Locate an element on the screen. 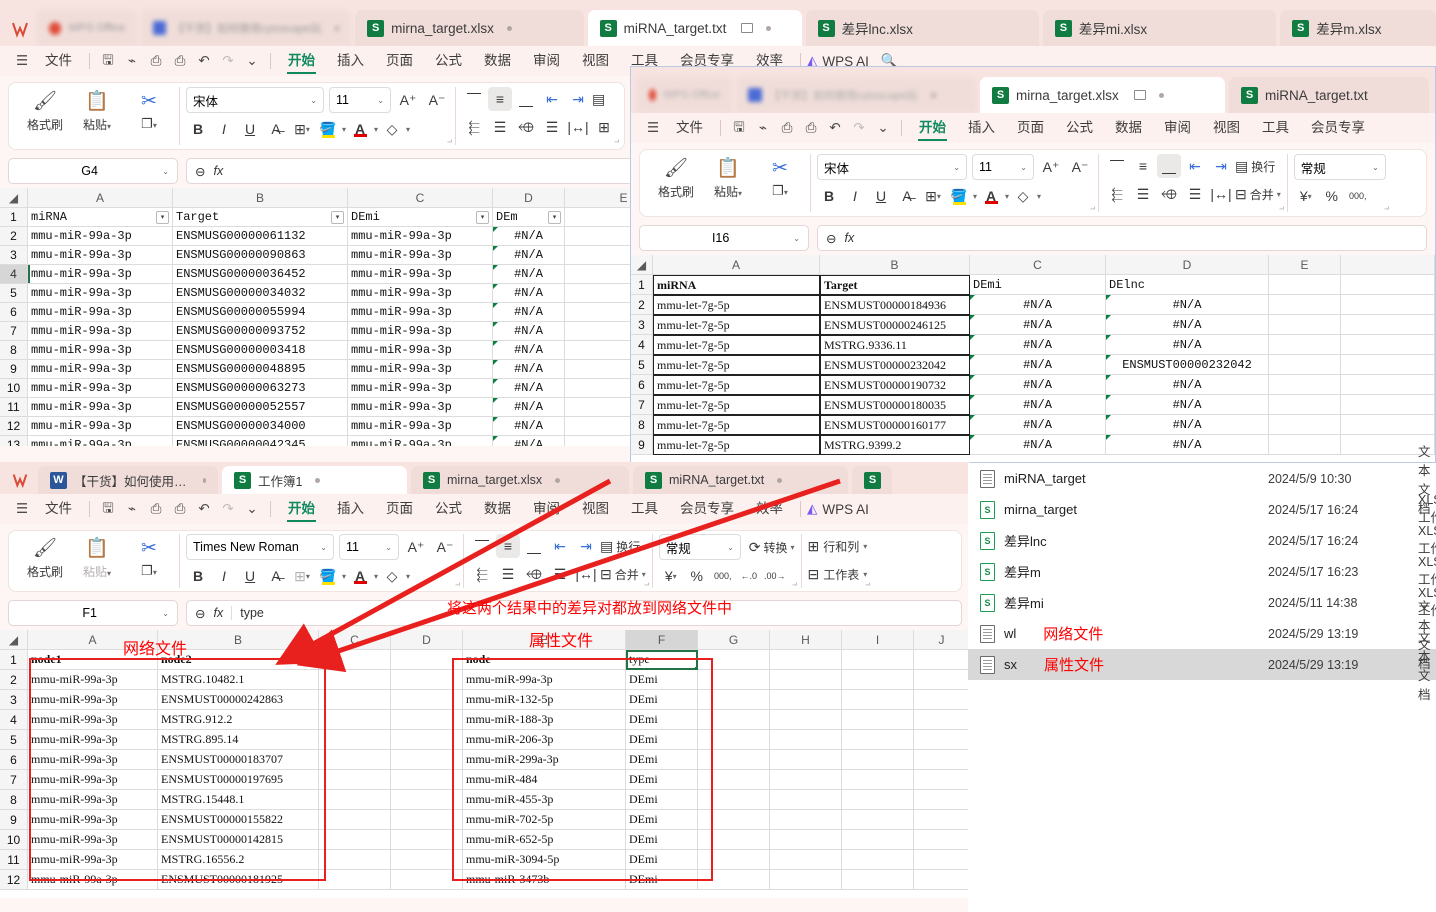 This screenshot has width=1436, height=912. font-name-select: Times New Roman ⌄ is located at coordinates (260, 547).